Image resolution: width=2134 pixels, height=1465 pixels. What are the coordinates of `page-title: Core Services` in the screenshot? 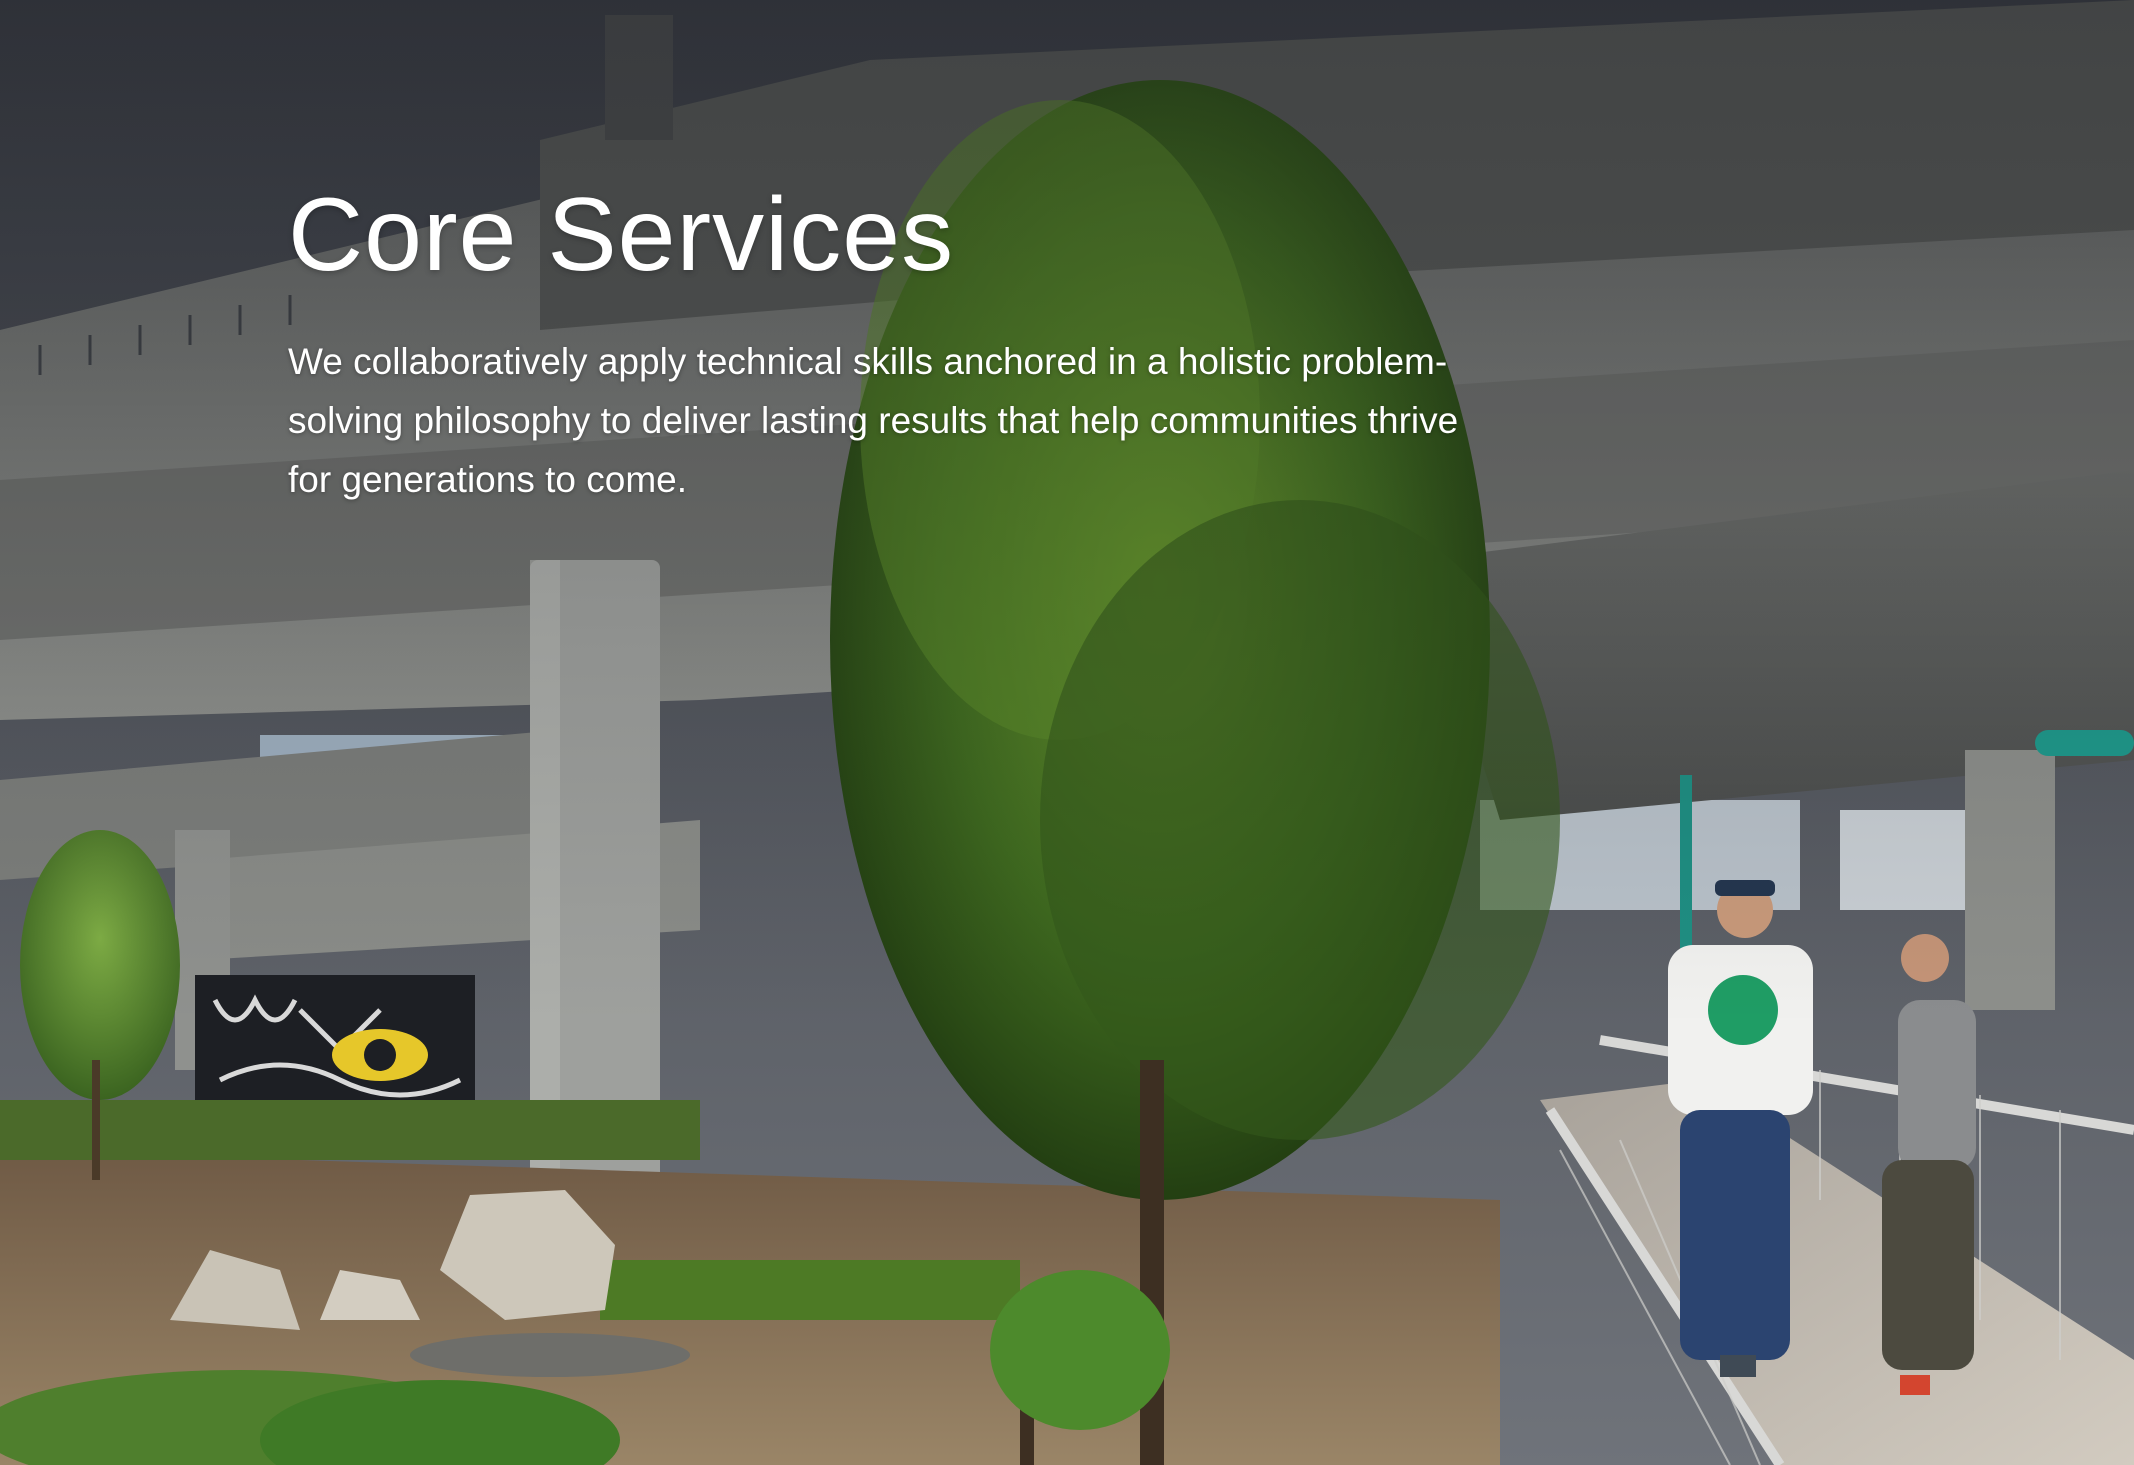 It's located at (621, 235).